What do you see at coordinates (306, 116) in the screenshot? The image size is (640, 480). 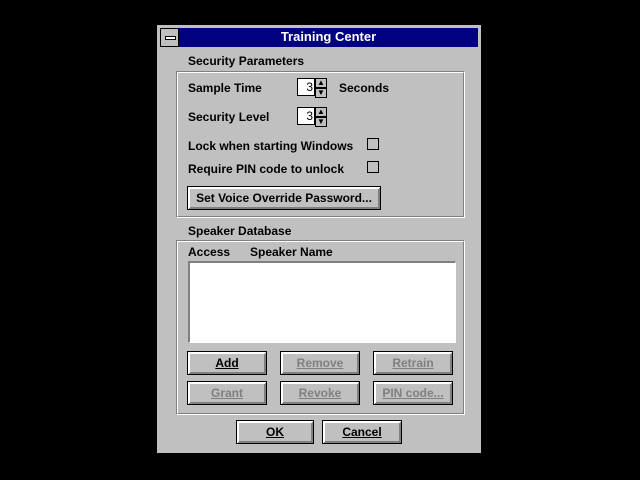 I see `security-level-value: 3` at bounding box center [306, 116].